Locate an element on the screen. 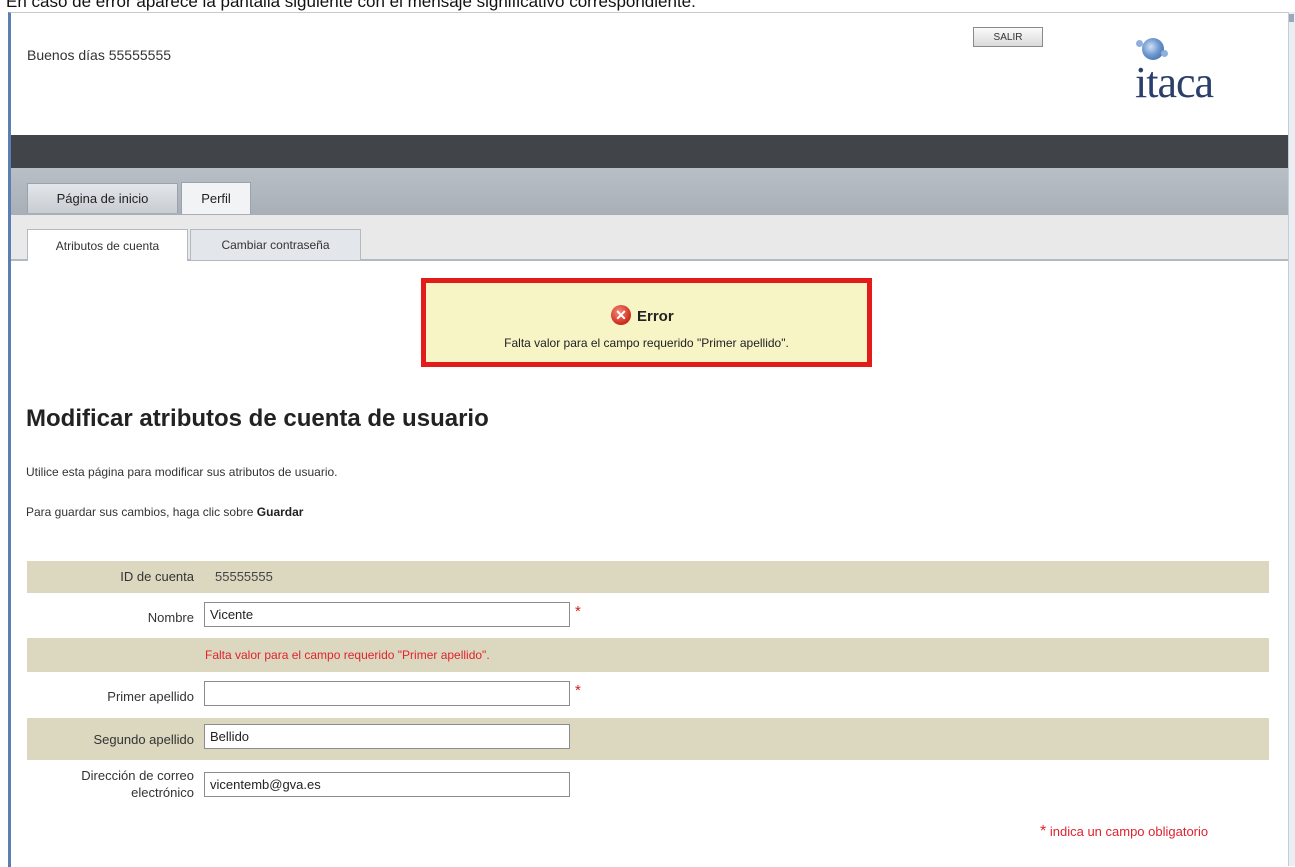  legend-required-mark: * is located at coordinates (1043, 831).